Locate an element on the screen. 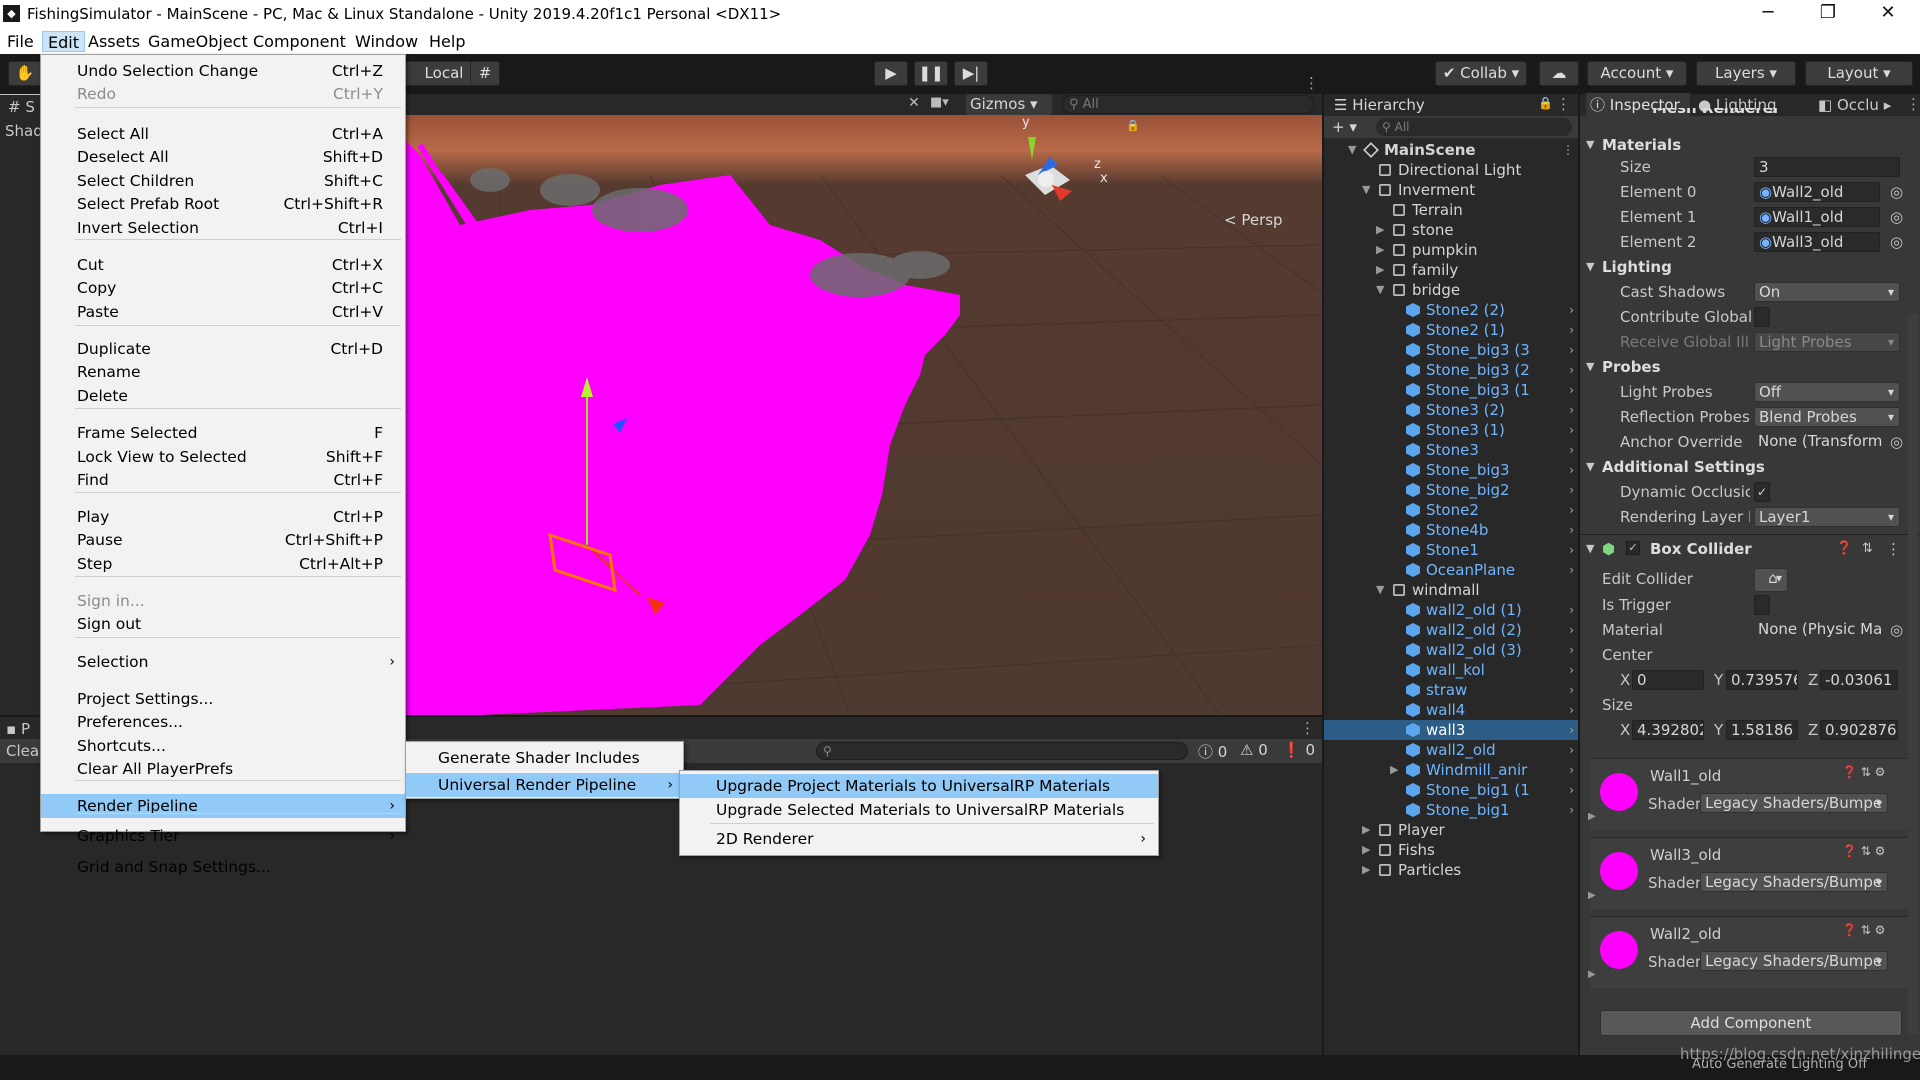 The height and width of the screenshot is (1080, 1920). close-button: ✕ is located at coordinates (1888, 14).